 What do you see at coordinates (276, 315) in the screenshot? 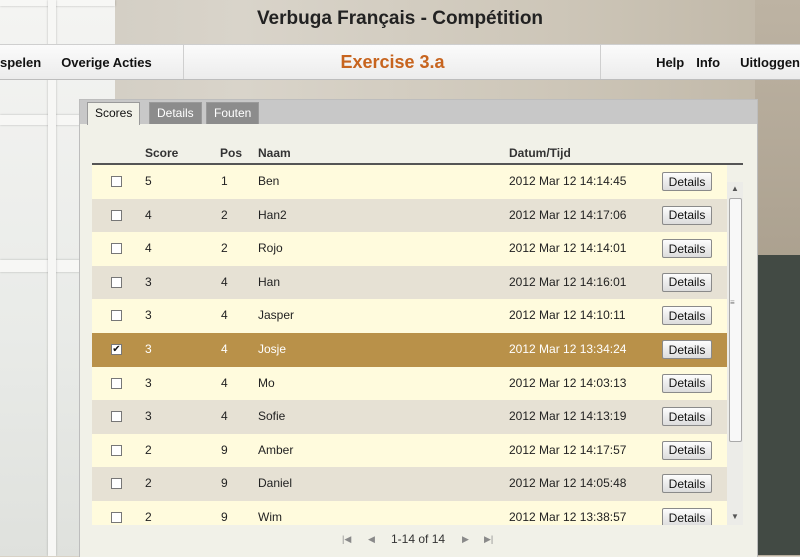
I see `cell-naam: Jasper` at bounding box center [276, 315].